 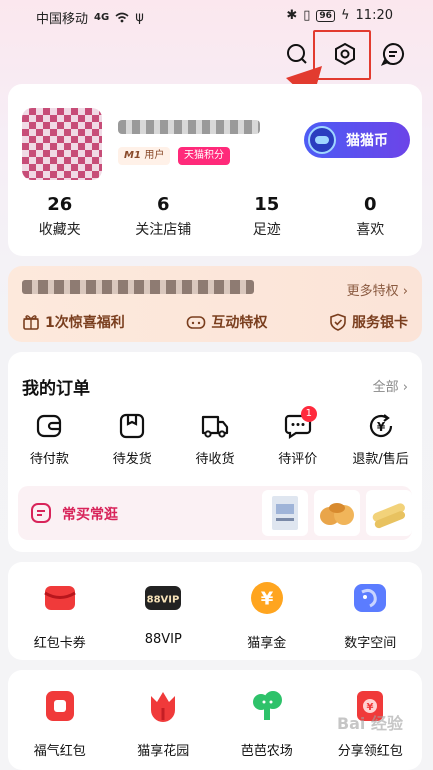 I want to click on perk-interaction: 互动特权, so click(x=226, y=322).